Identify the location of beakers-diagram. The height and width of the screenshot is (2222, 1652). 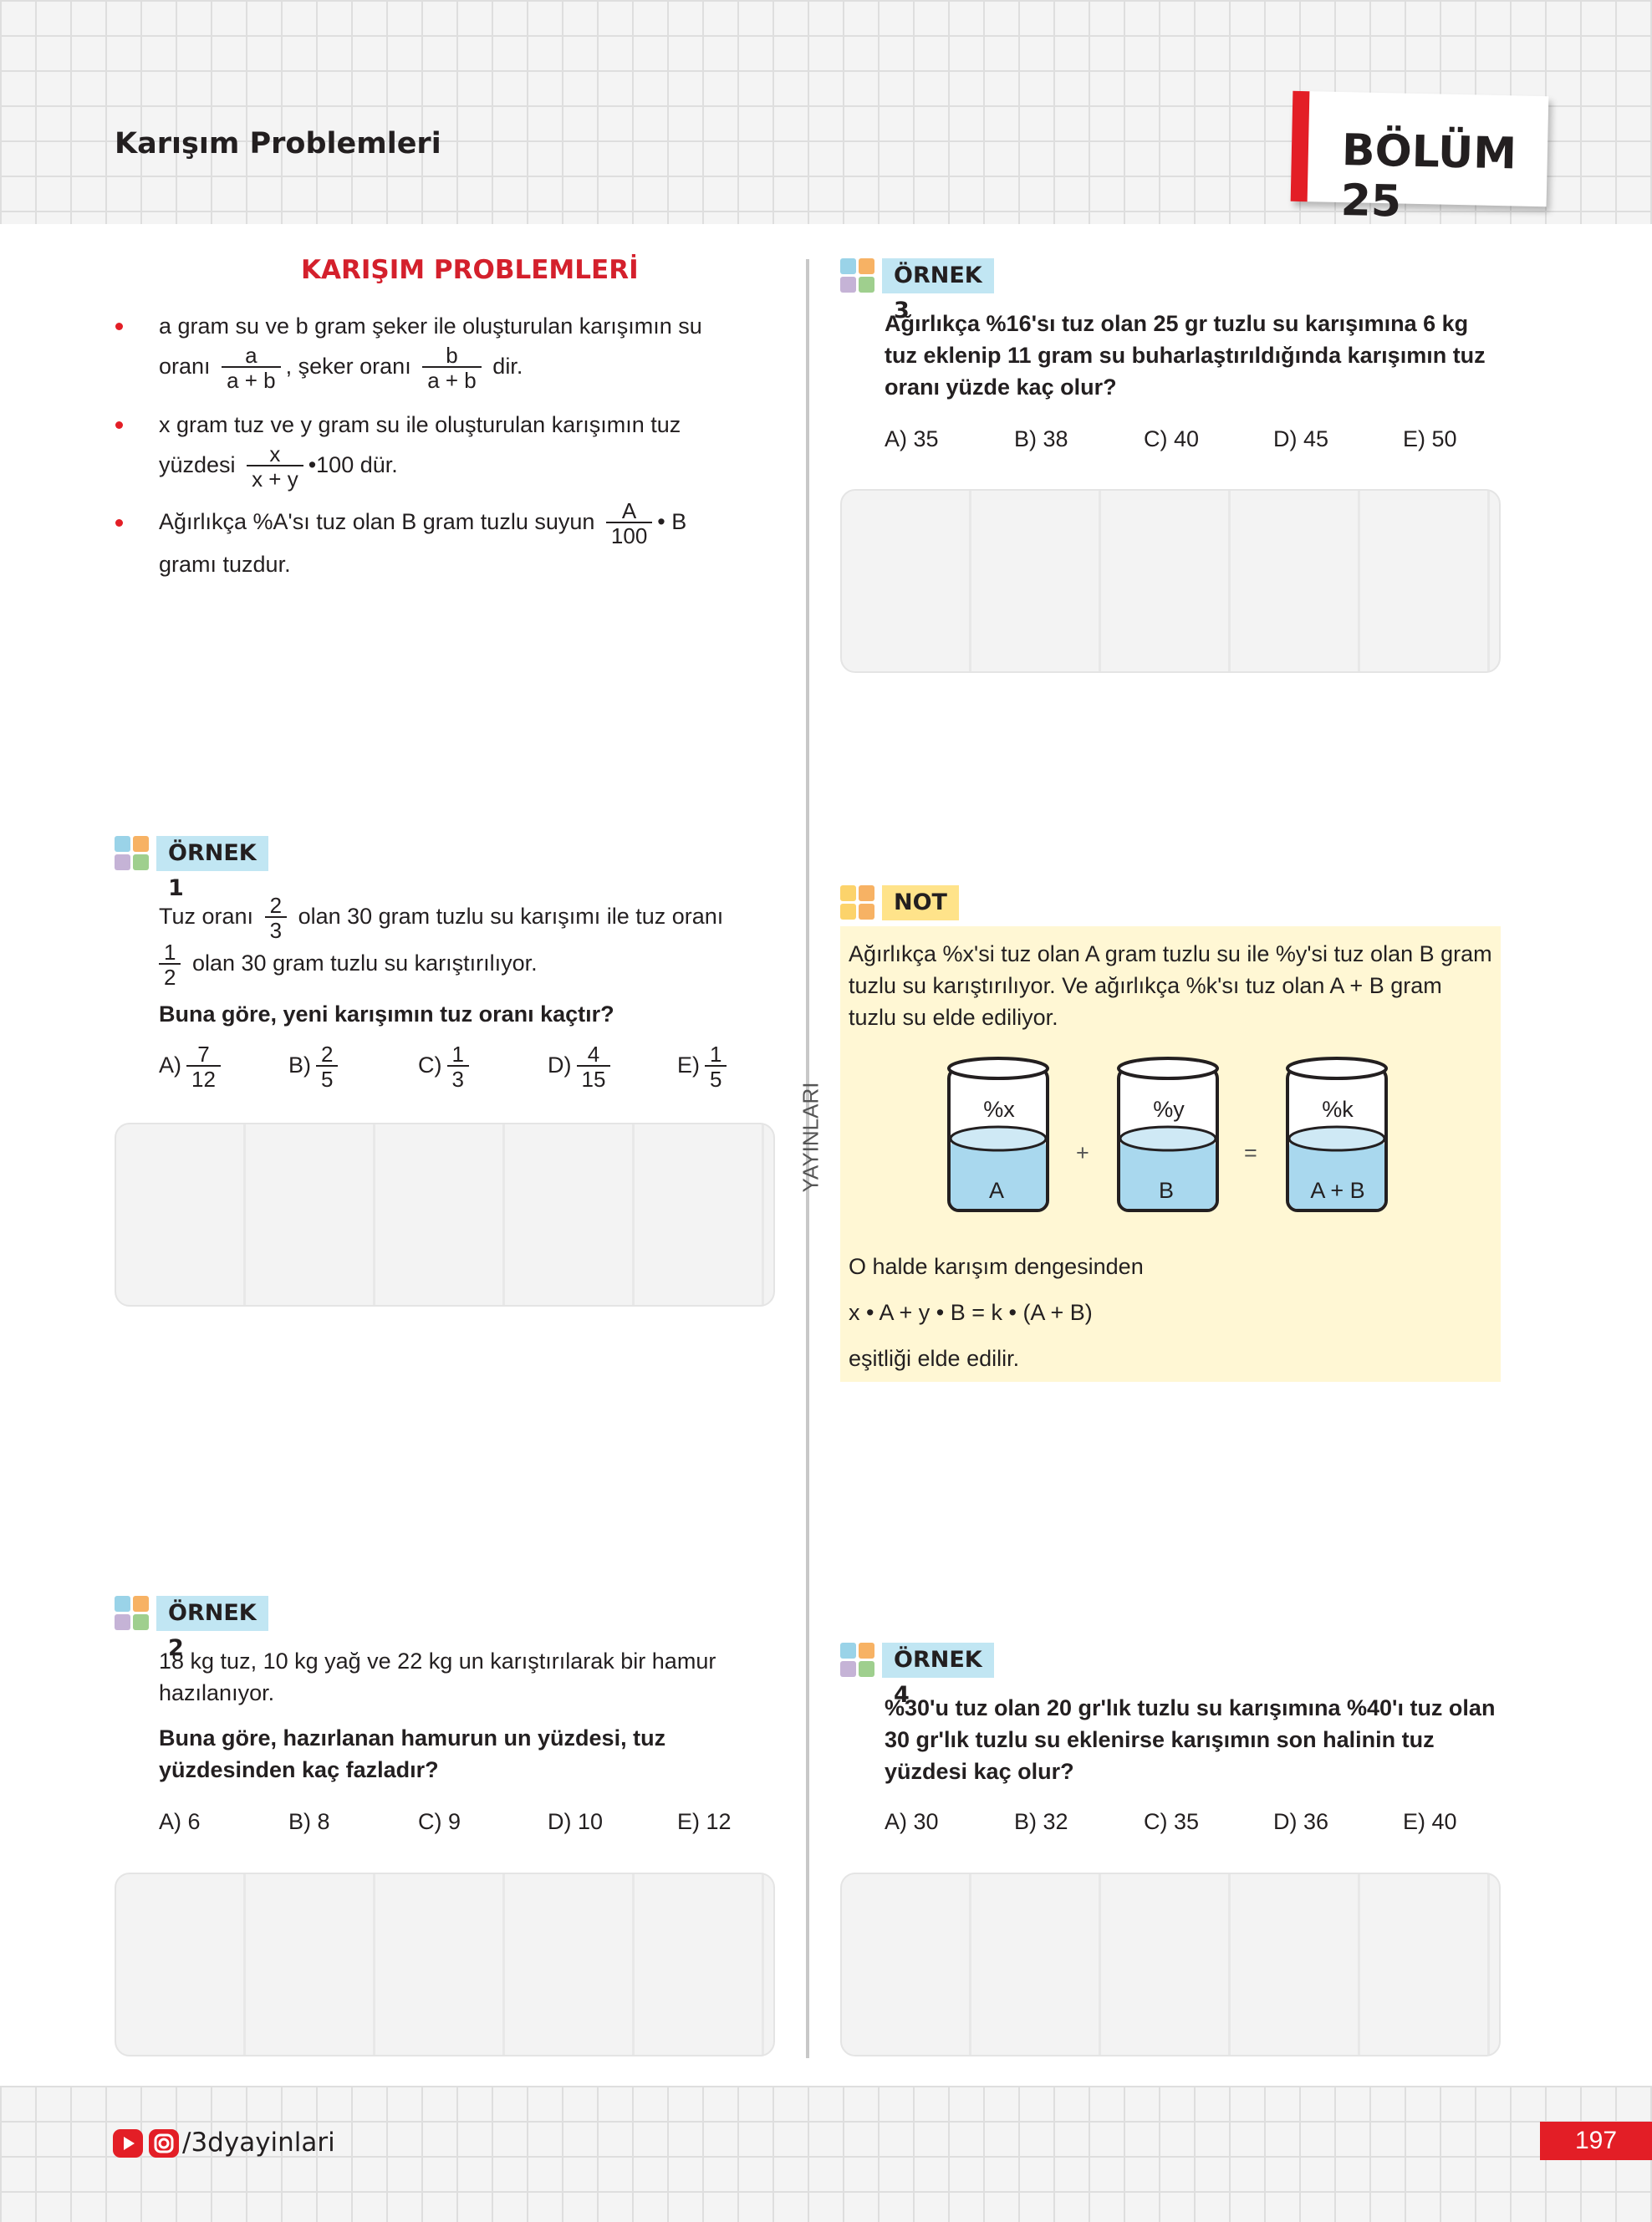
(1167, 1134).